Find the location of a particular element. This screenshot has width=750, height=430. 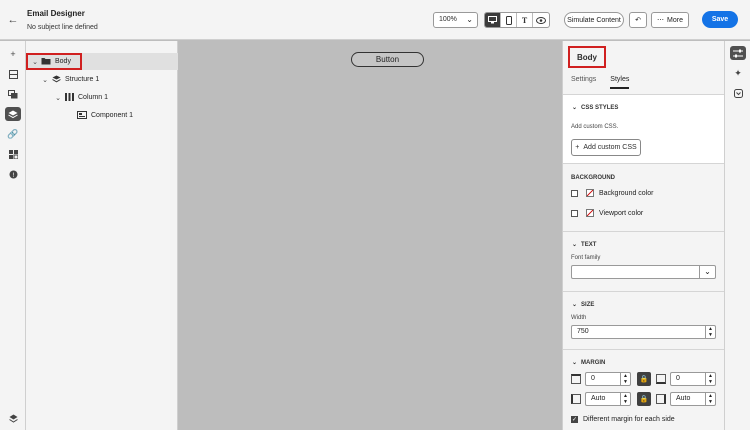

margin-top-value: 0 is located at coordinates (593, 378).